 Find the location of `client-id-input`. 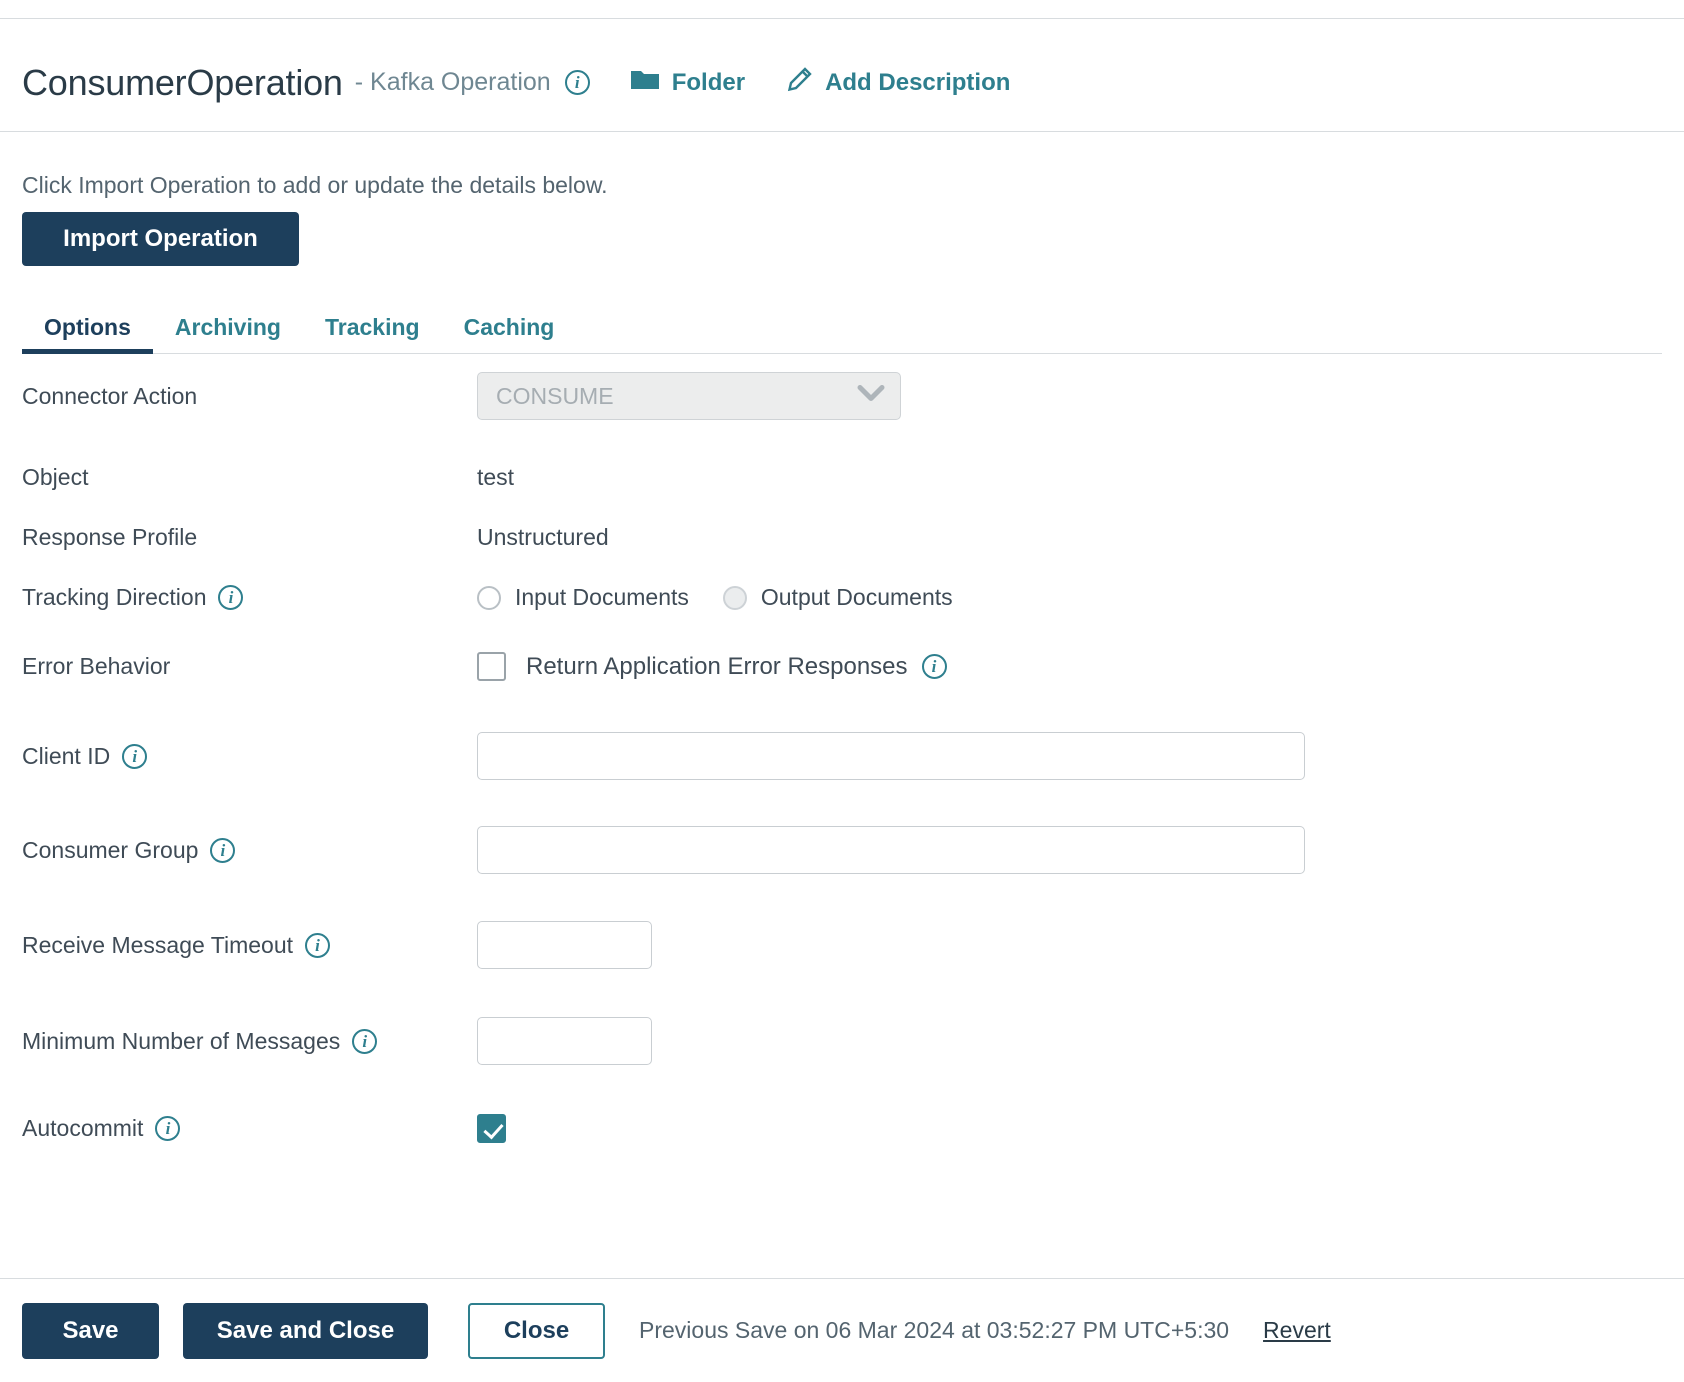

client-id-input is located at coordinates (891, 756).